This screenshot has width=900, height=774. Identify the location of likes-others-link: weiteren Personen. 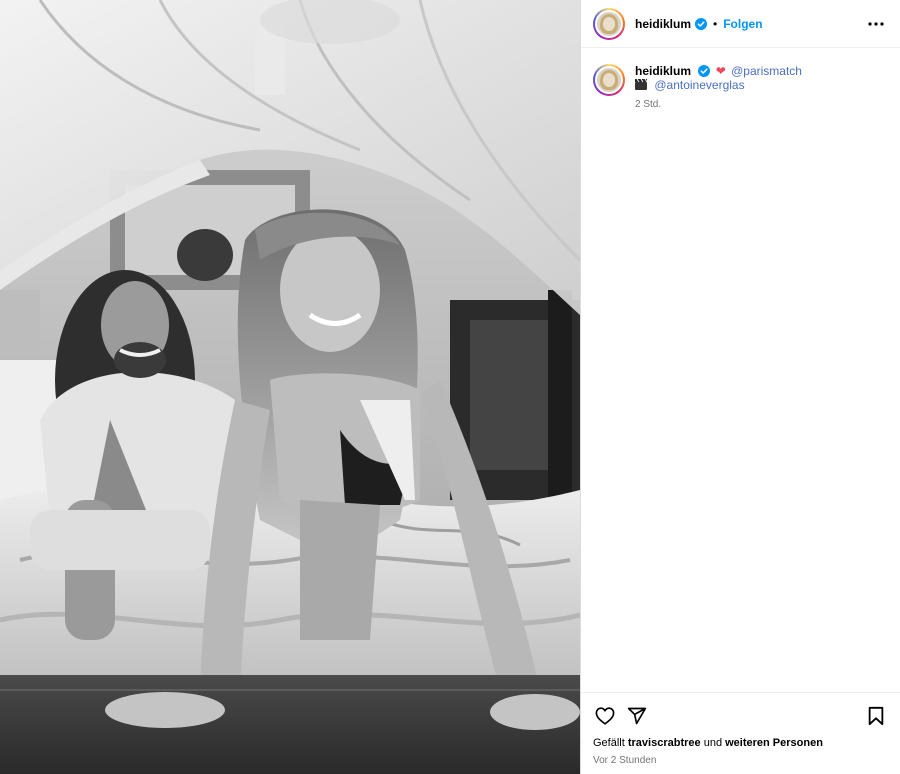
(774, 743).